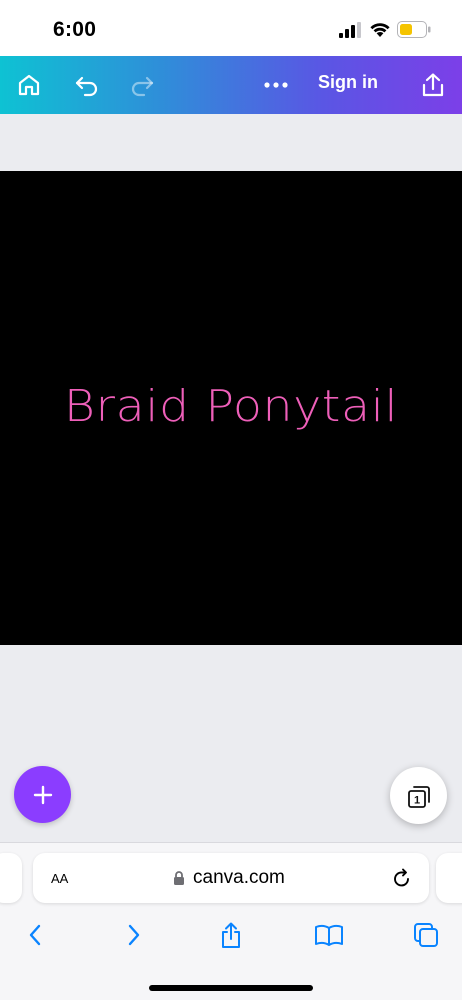 Image resolution: width=462 pixels, height=1000 pixels. I want to click on redo-icon, so click(142, 86).